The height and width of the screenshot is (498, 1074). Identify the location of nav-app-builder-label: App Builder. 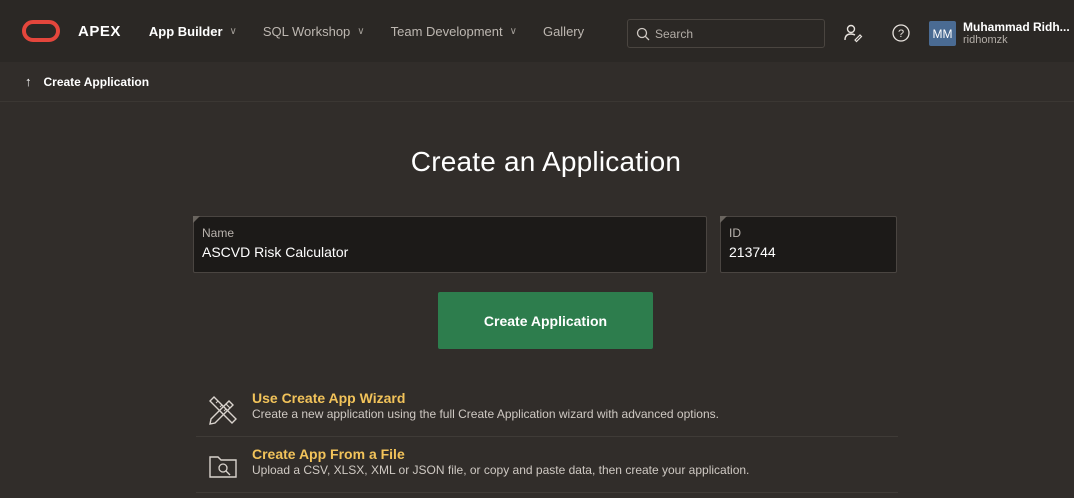
(185, 31).